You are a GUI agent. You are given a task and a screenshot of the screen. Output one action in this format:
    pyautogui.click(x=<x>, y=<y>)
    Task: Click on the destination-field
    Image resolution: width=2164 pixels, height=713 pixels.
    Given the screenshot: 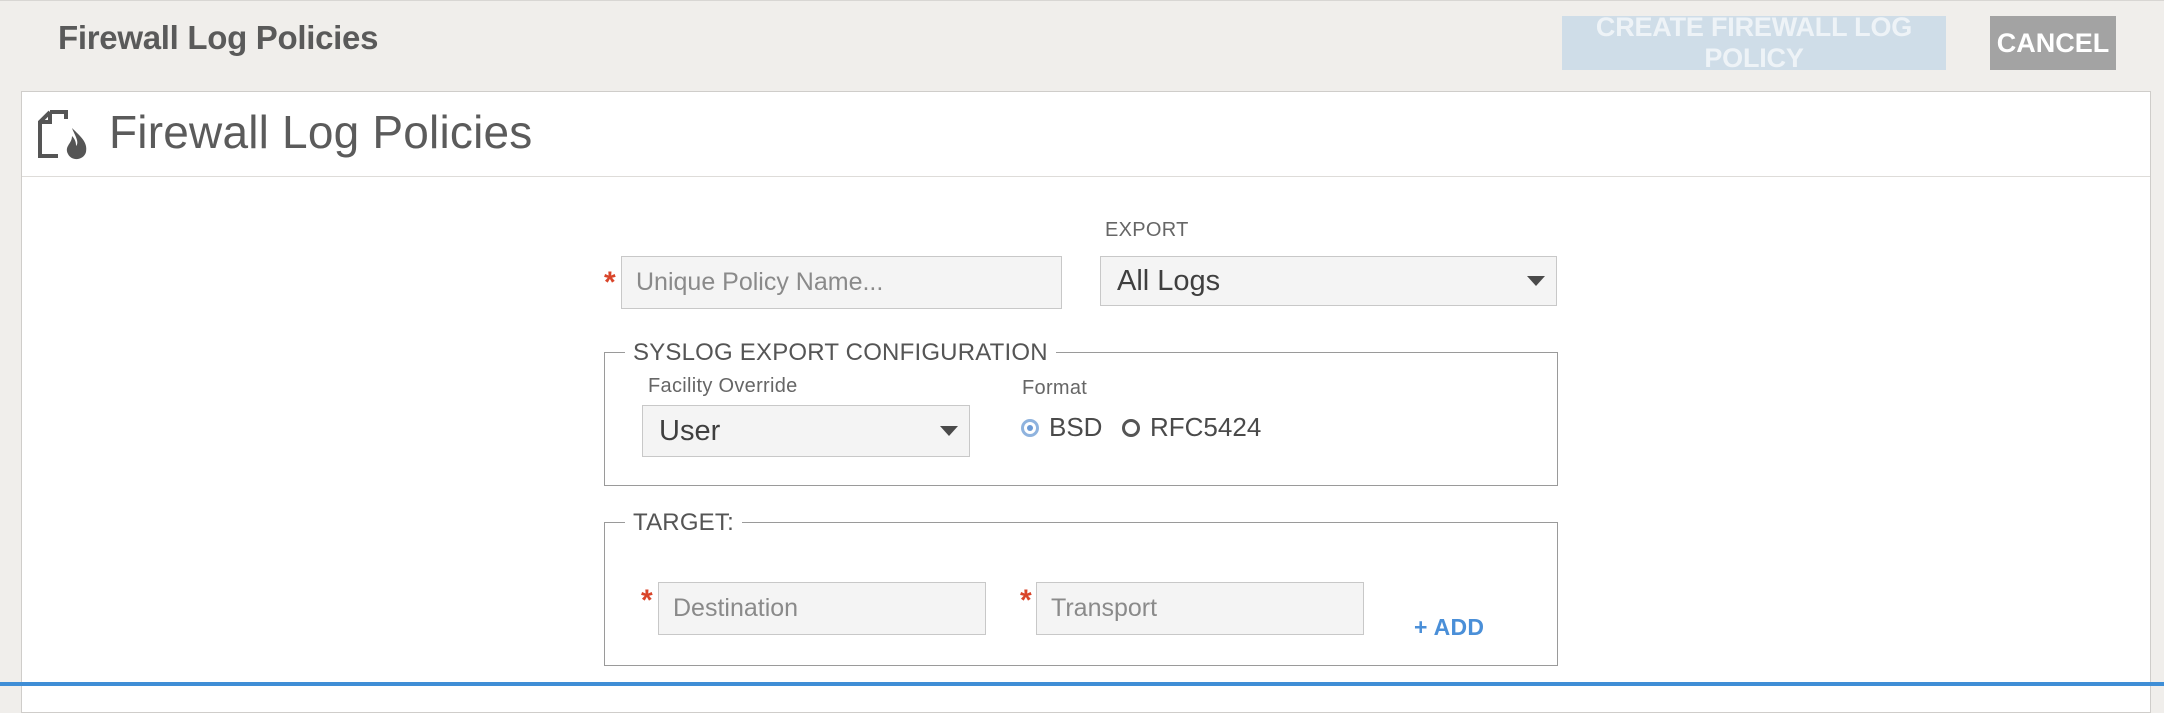 What is the action you would take?
    pyautogui.click(x=822, y=608)
    